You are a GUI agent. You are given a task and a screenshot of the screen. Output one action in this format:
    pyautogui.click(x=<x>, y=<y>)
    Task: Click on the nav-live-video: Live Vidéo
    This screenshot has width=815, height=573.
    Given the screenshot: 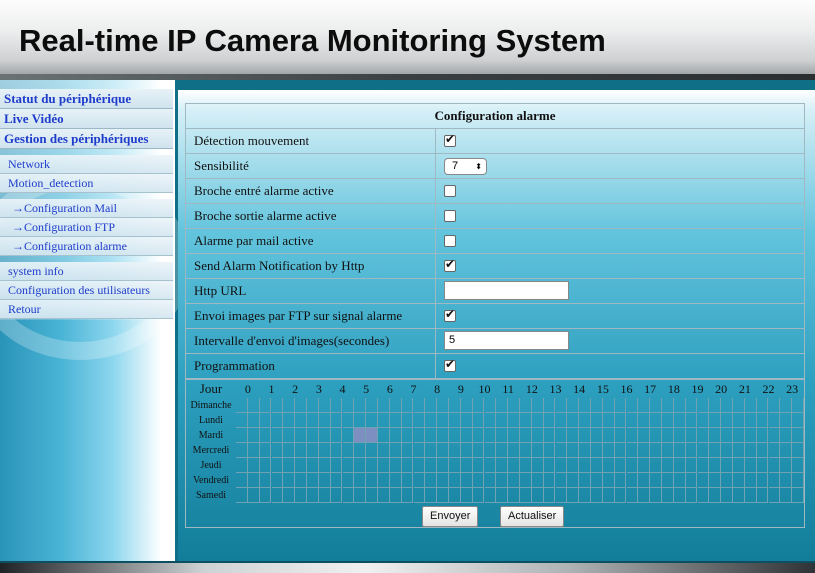 What is the action you would take?
    pyautogui.click(x=86, y=119)
    